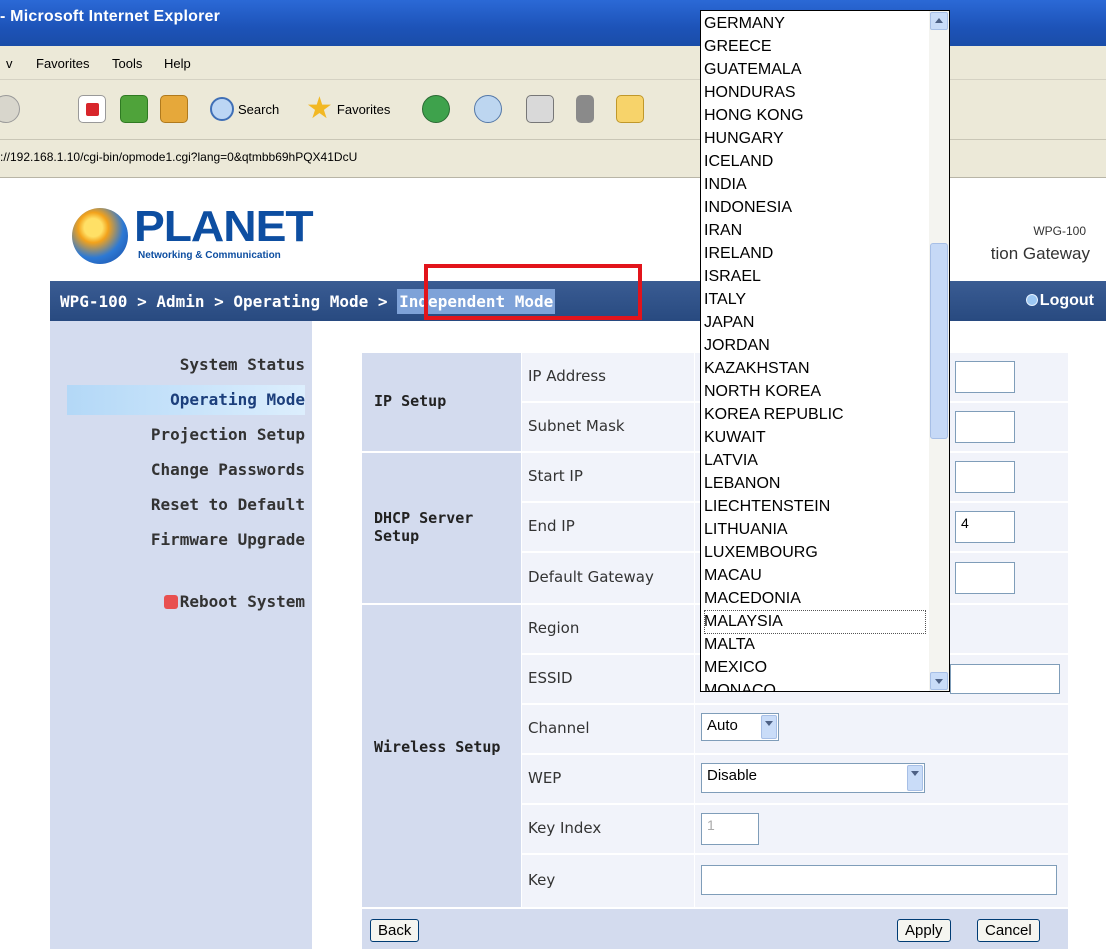 This screenshot has width=1106, height=949. What do you see at coordinates (567, 376) in the screenshot?
I see `label-text: IP Address` at bounding box center [567, 376].